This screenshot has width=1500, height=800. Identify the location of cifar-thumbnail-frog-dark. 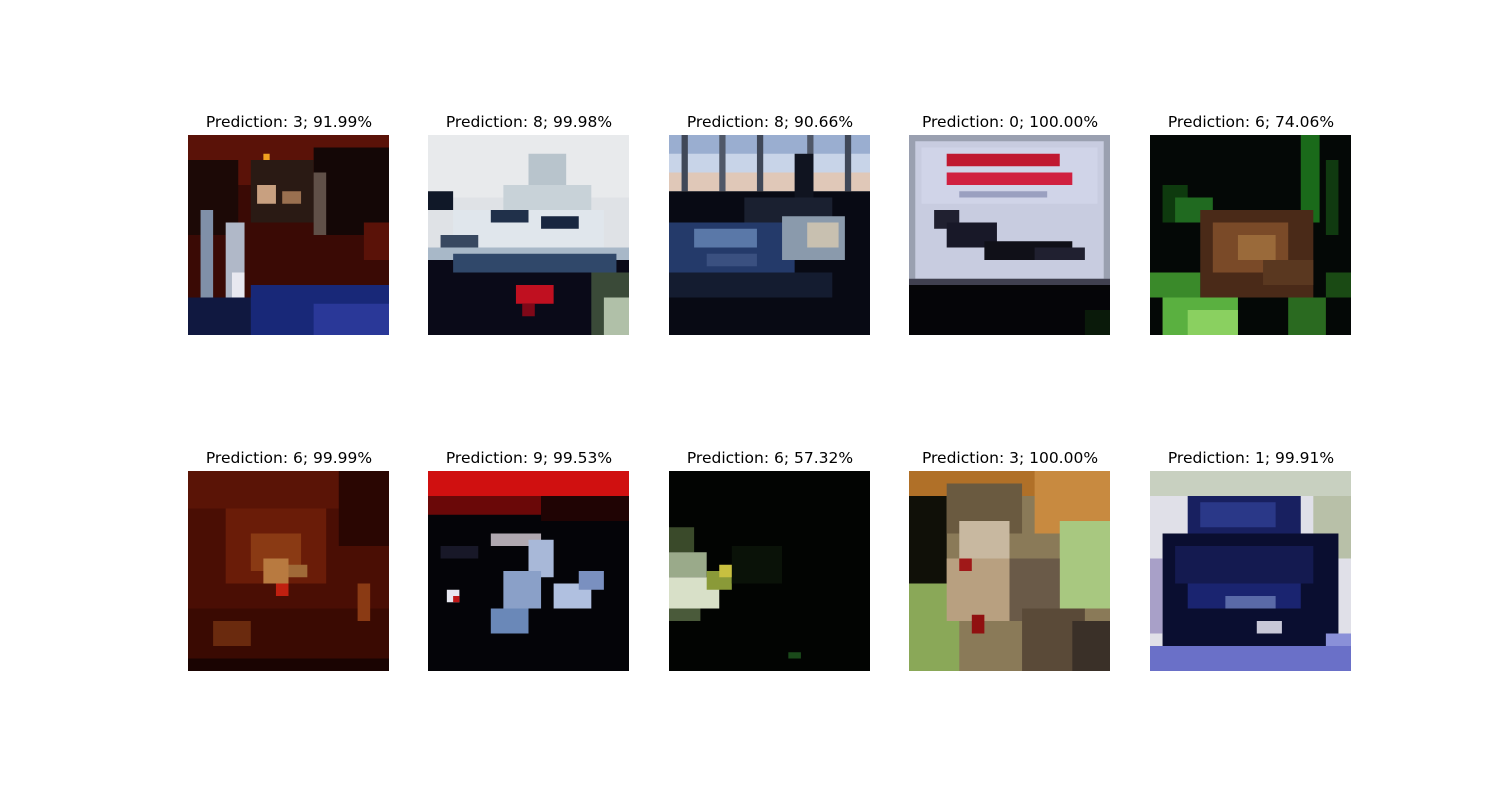
(769, 571).